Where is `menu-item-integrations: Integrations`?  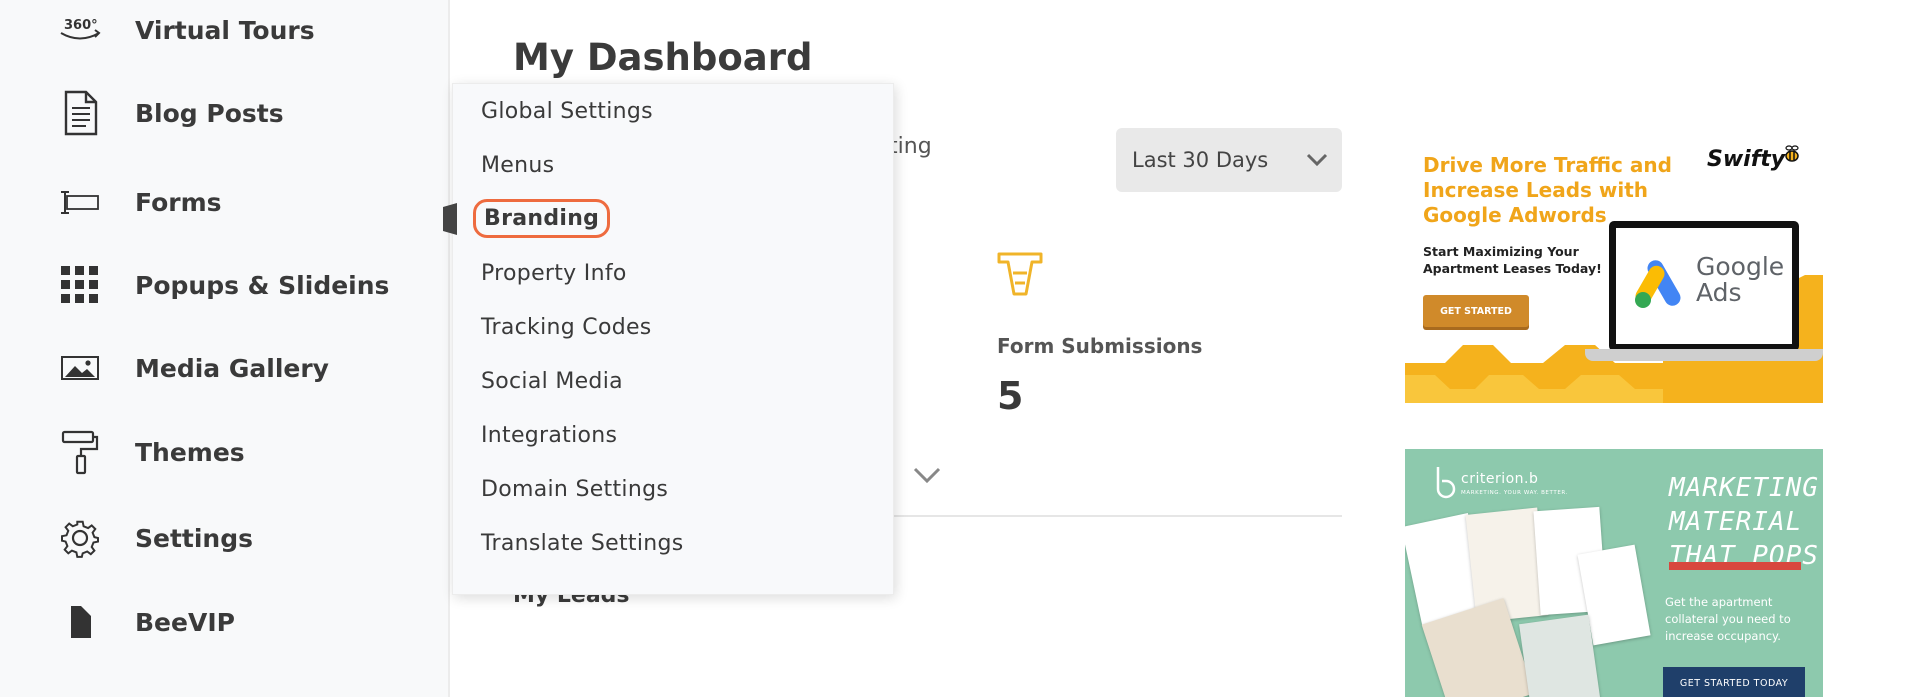
menu-item-integrations: Integrations is located at coordinates (549, 435).